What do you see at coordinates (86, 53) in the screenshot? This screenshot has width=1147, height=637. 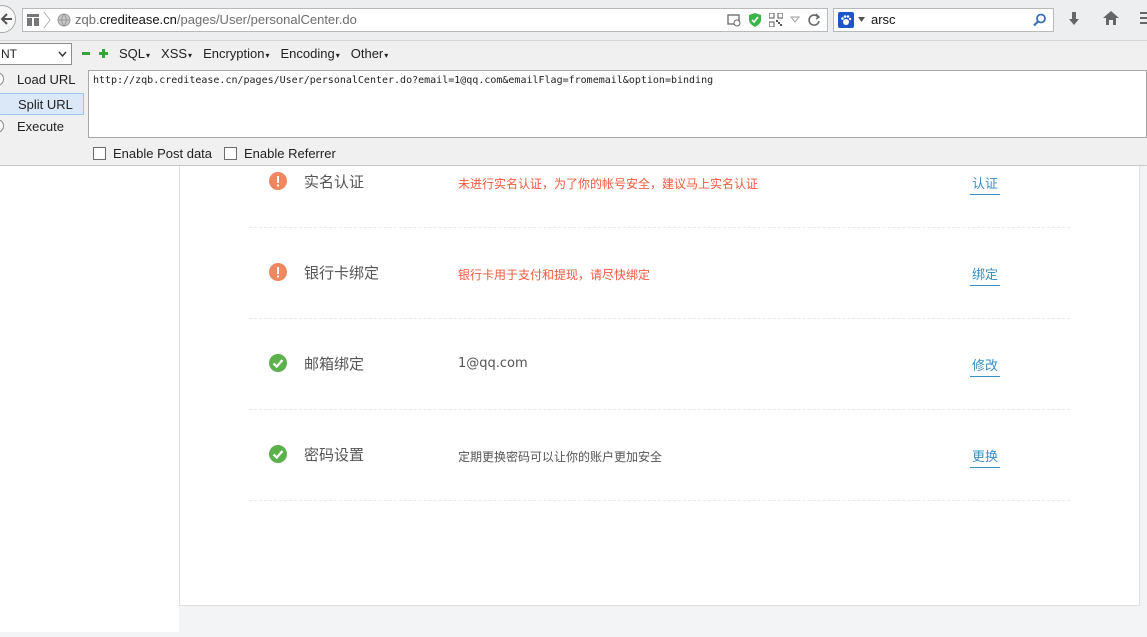 I see `decrease-icon` at bounding box center [86, 53].